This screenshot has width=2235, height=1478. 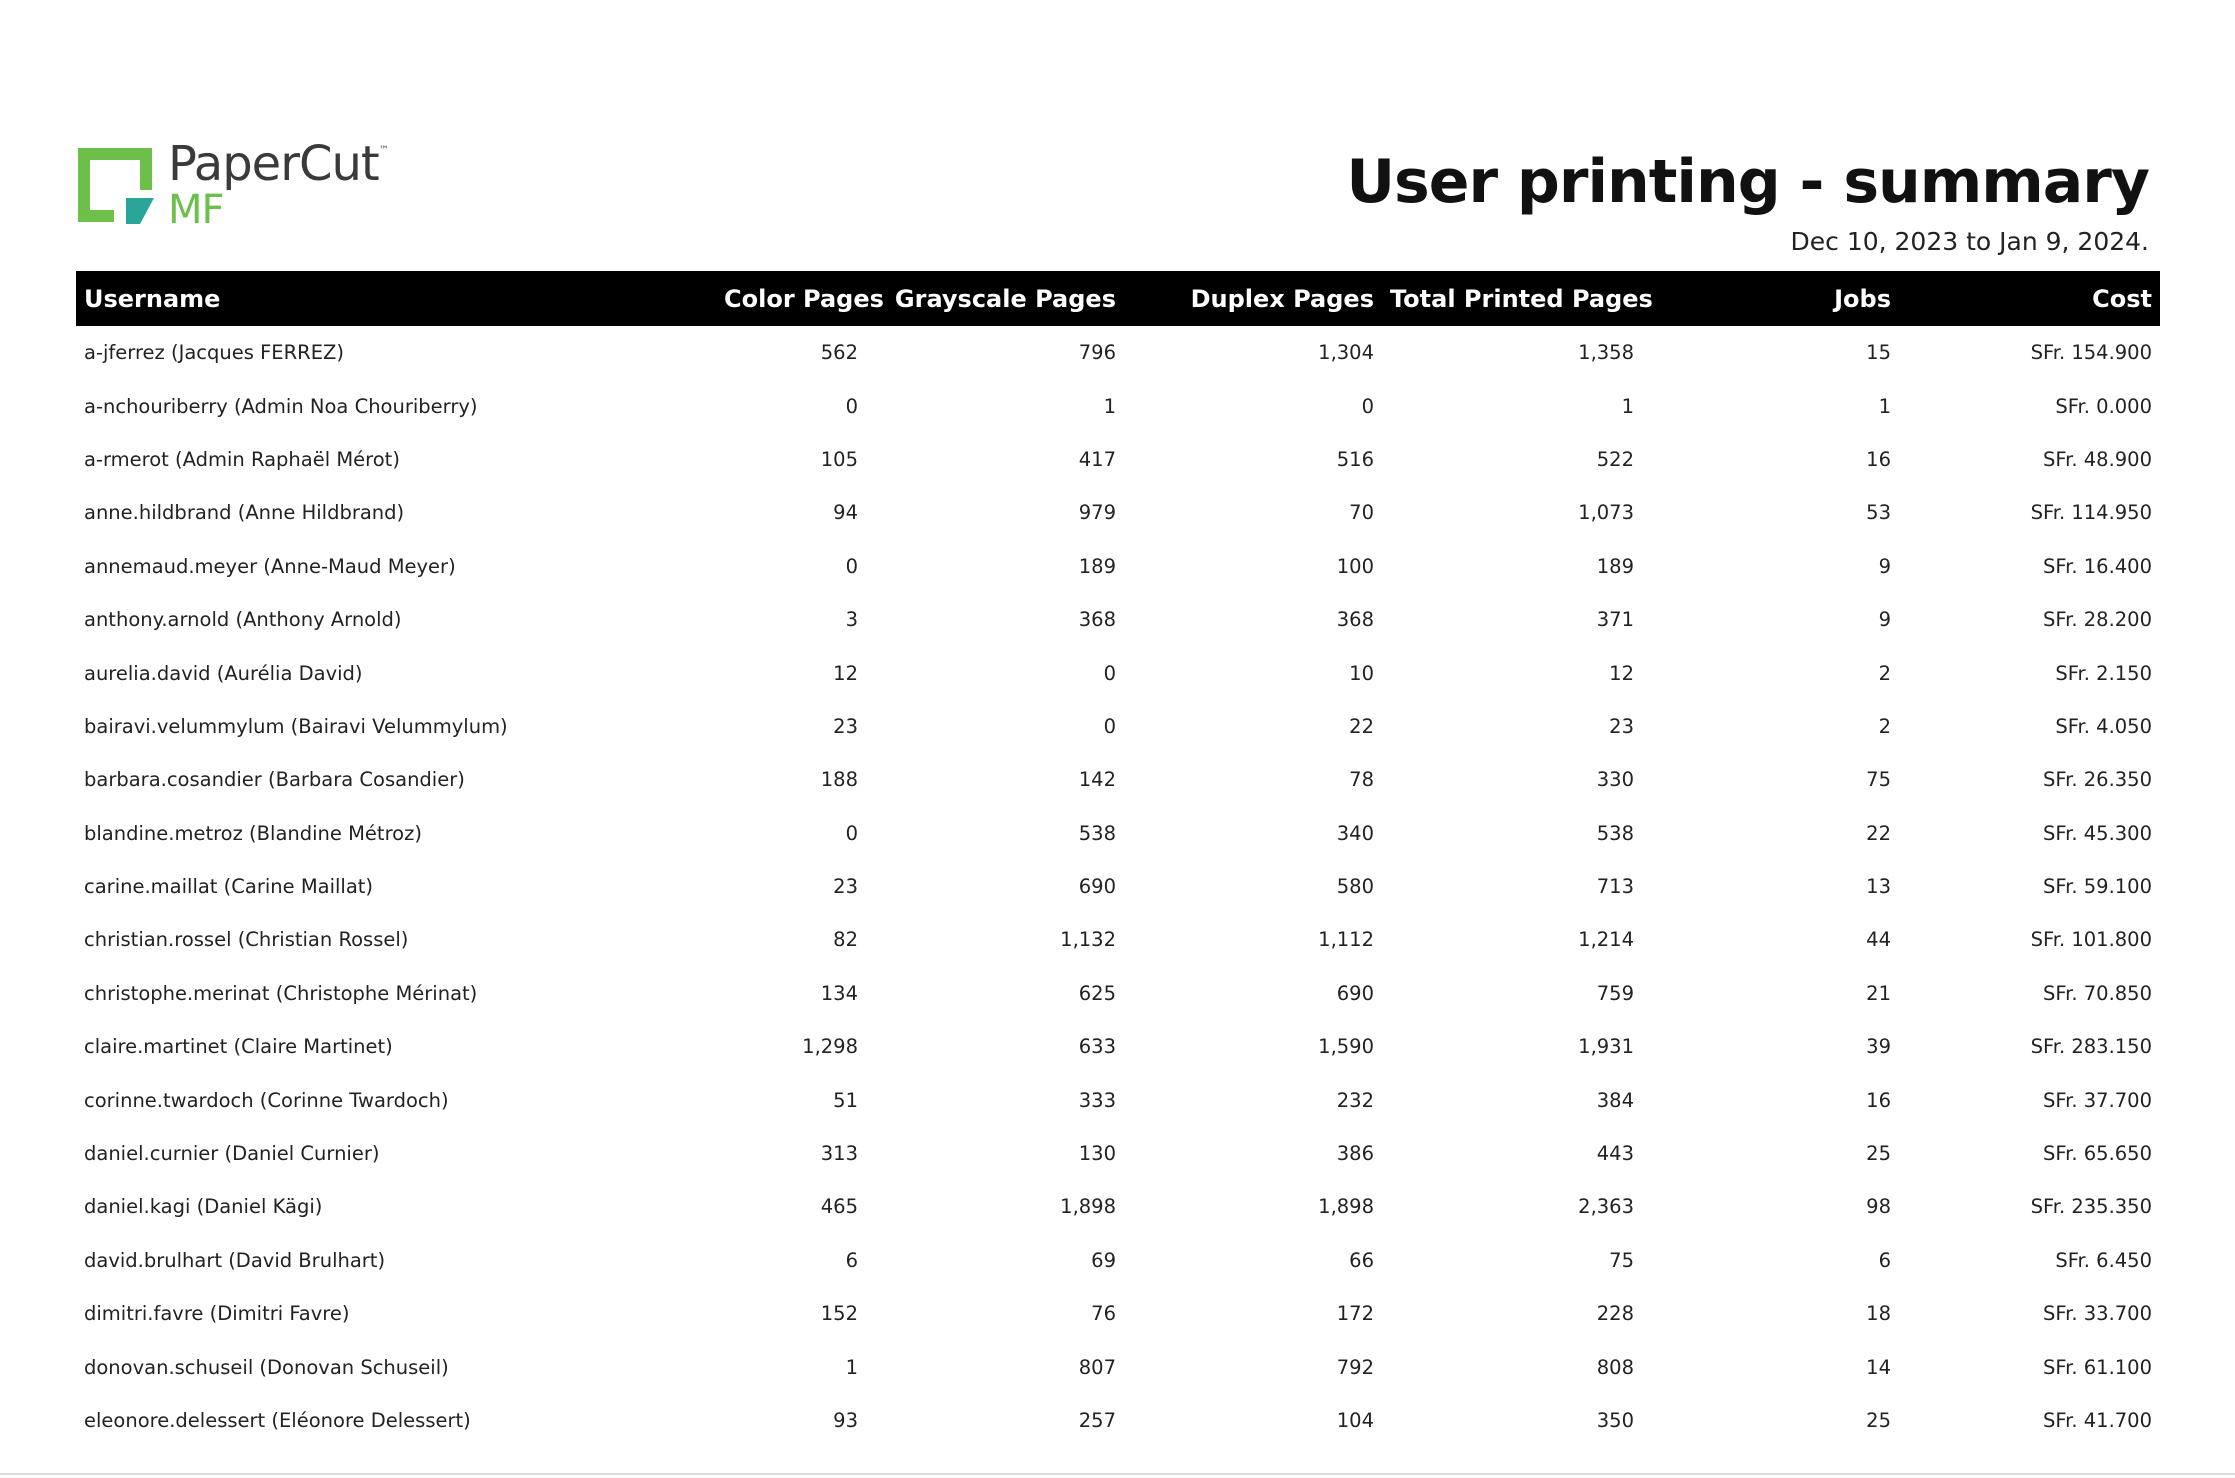 What do you see at coordinates (839, 780) in the screenshot?
I see `cell-color-pages: 188` at bounding box center [839, 780].